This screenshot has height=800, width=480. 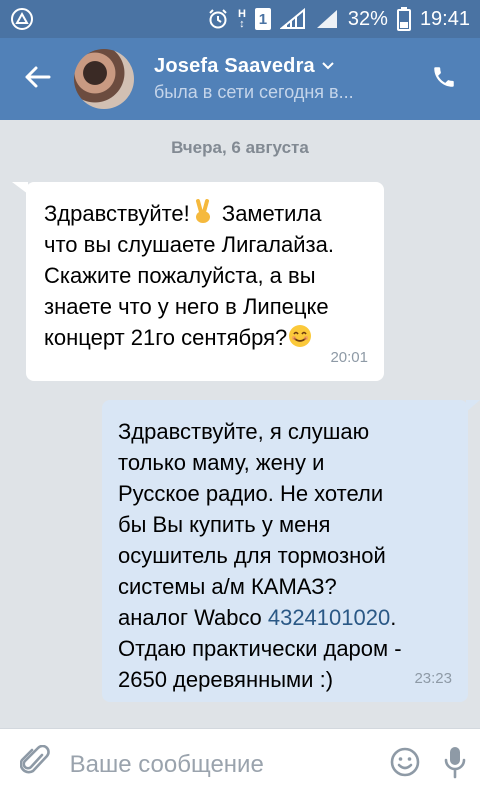 I want to click on paperclip-icon, so click(x=34, y=764).